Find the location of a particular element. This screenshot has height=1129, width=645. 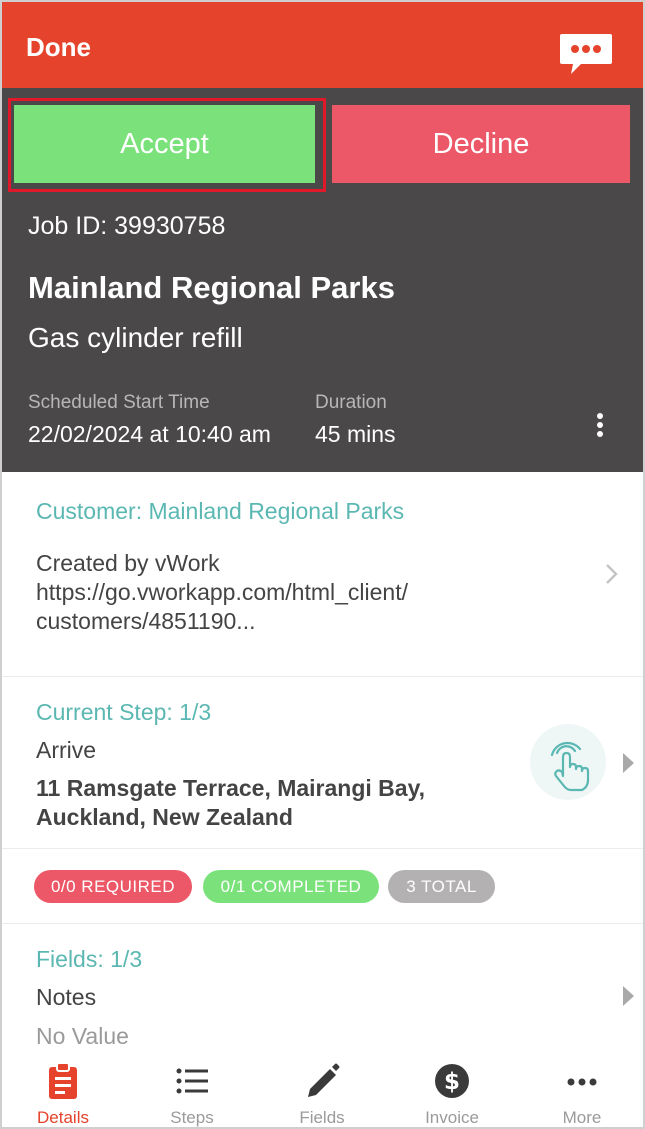

duration-label: Duration is located at coordinates (351, 402).